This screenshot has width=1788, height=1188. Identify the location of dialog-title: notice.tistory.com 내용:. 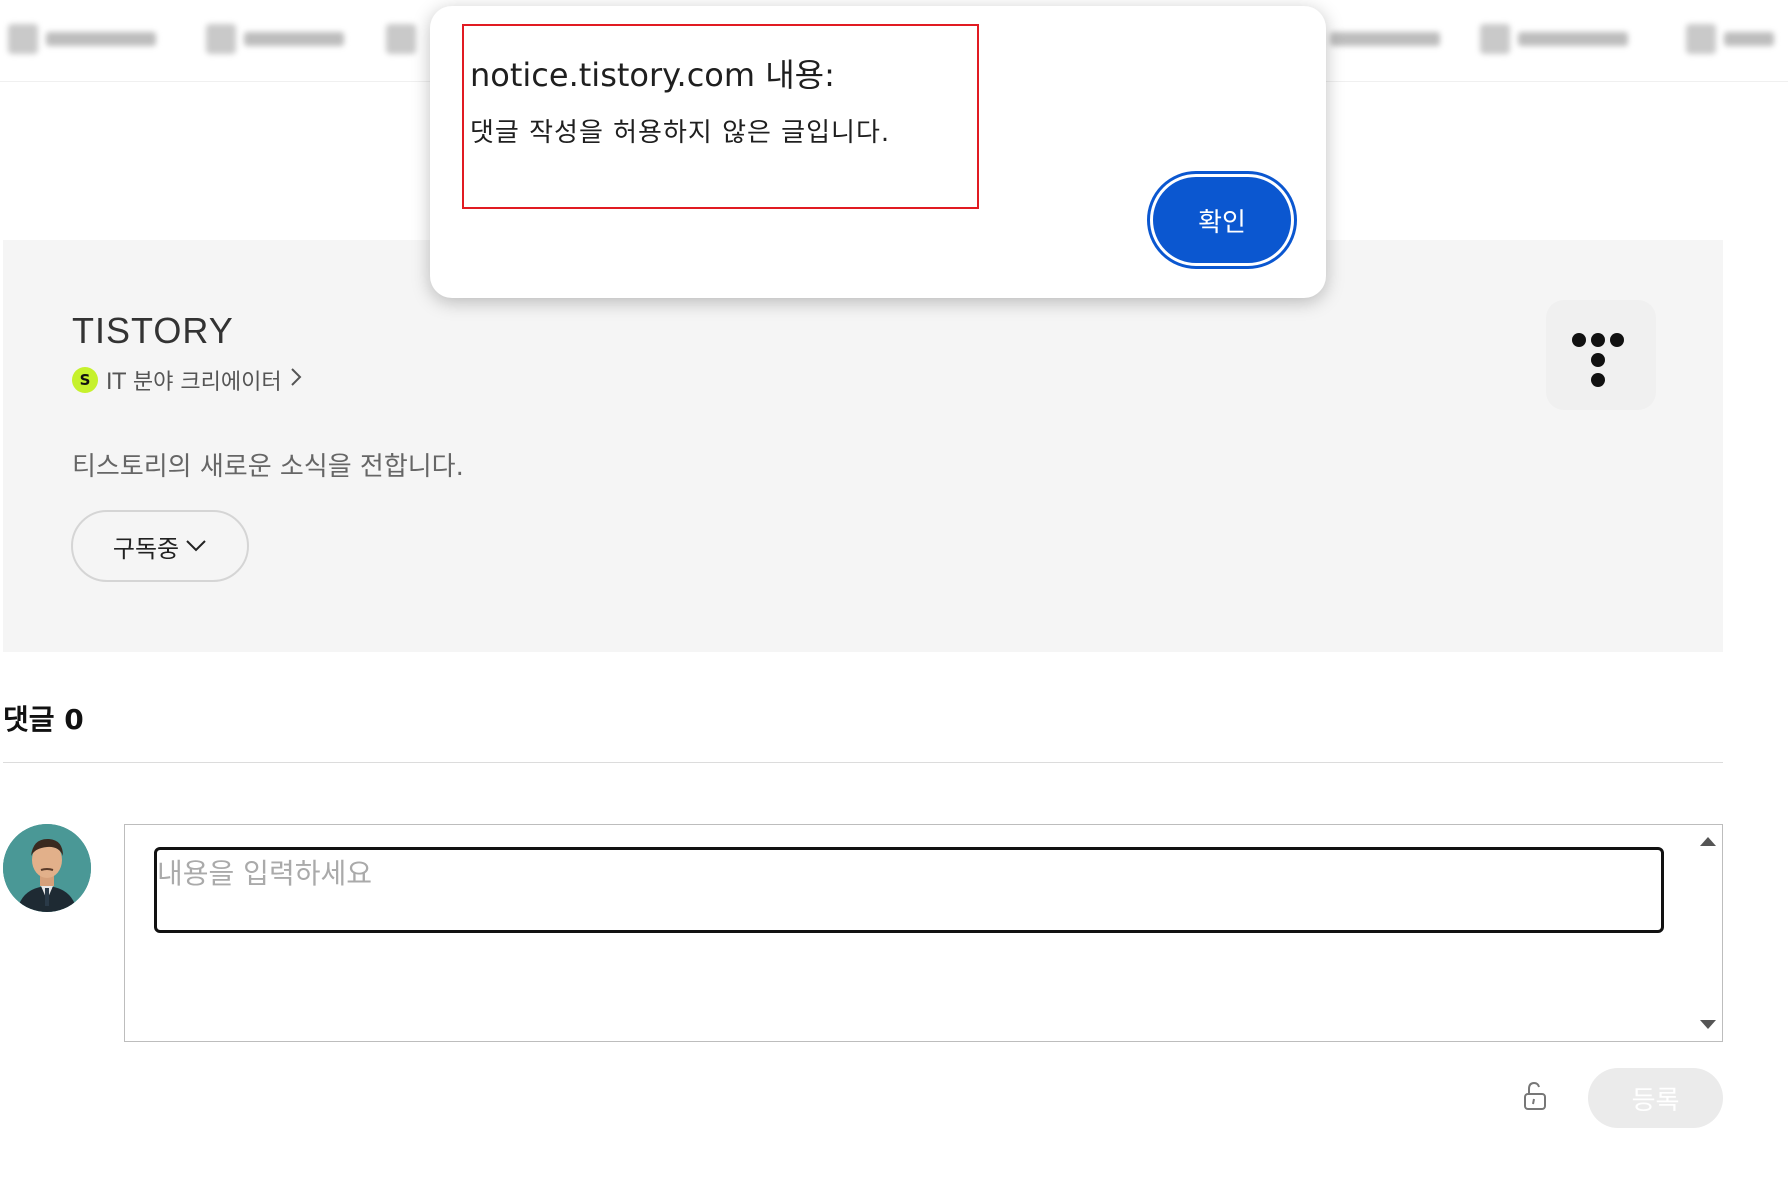
(652, 75).